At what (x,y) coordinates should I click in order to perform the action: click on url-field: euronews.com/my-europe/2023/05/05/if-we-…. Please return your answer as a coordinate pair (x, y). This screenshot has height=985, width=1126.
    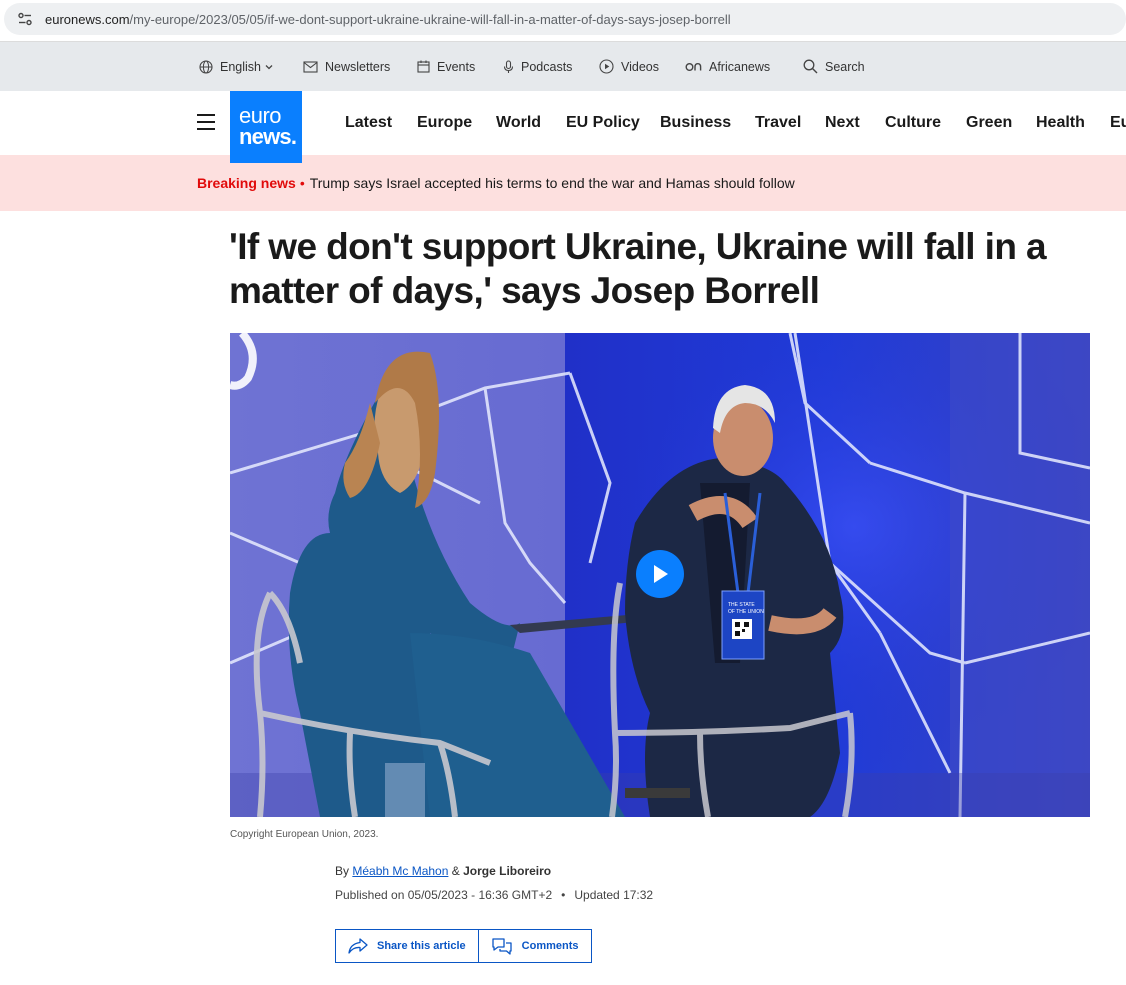
    Looking at the image, I should click on (565, 19).